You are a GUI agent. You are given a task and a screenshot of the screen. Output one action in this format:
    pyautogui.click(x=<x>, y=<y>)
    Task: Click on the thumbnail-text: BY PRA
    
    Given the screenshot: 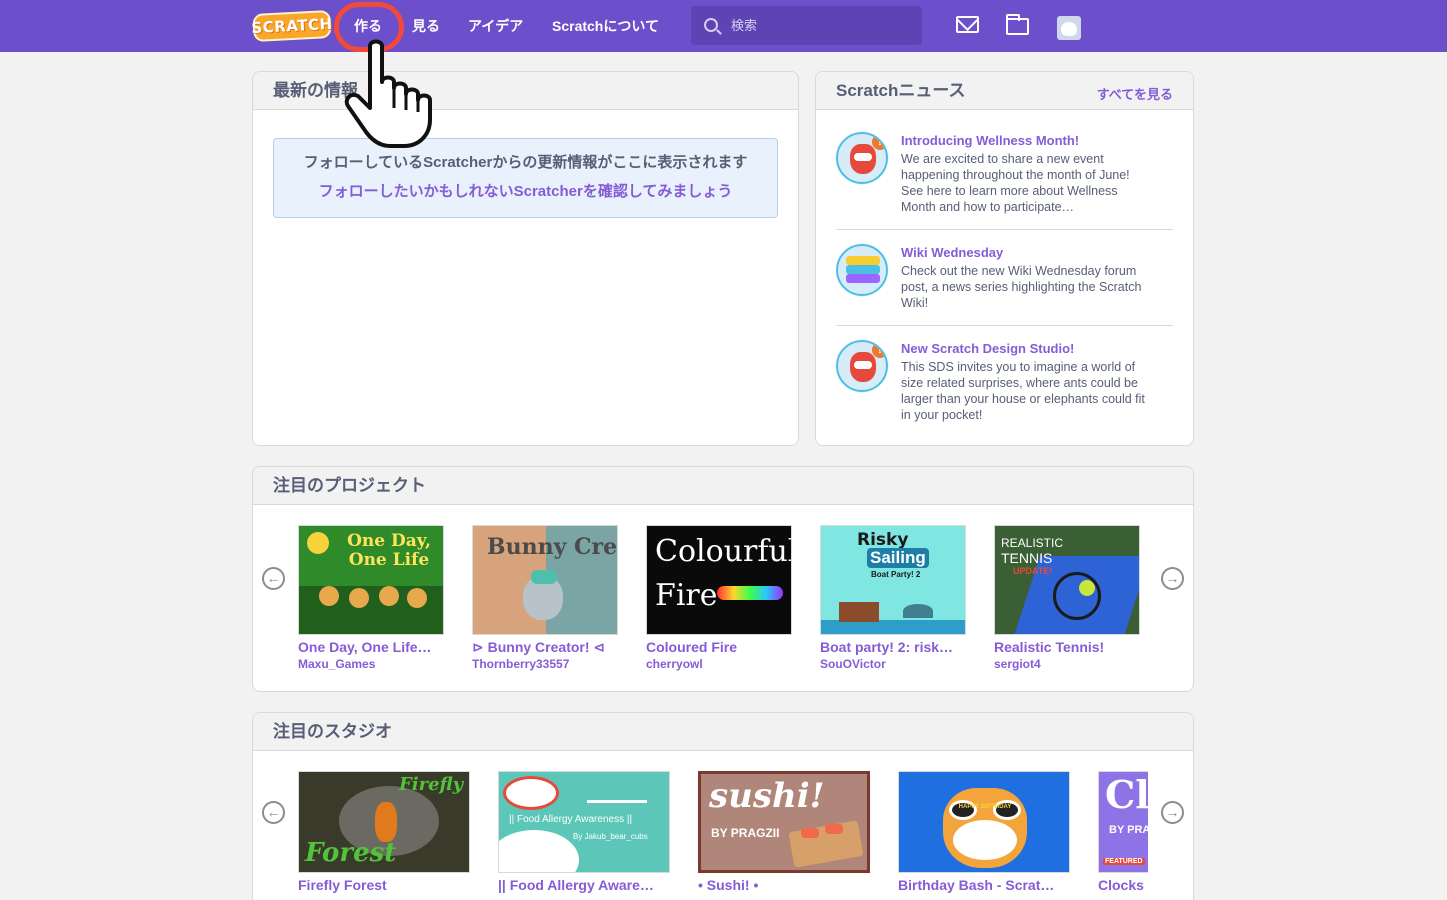 What is the action you would take?
    pyautogui.click(x=1128, y=830)
    